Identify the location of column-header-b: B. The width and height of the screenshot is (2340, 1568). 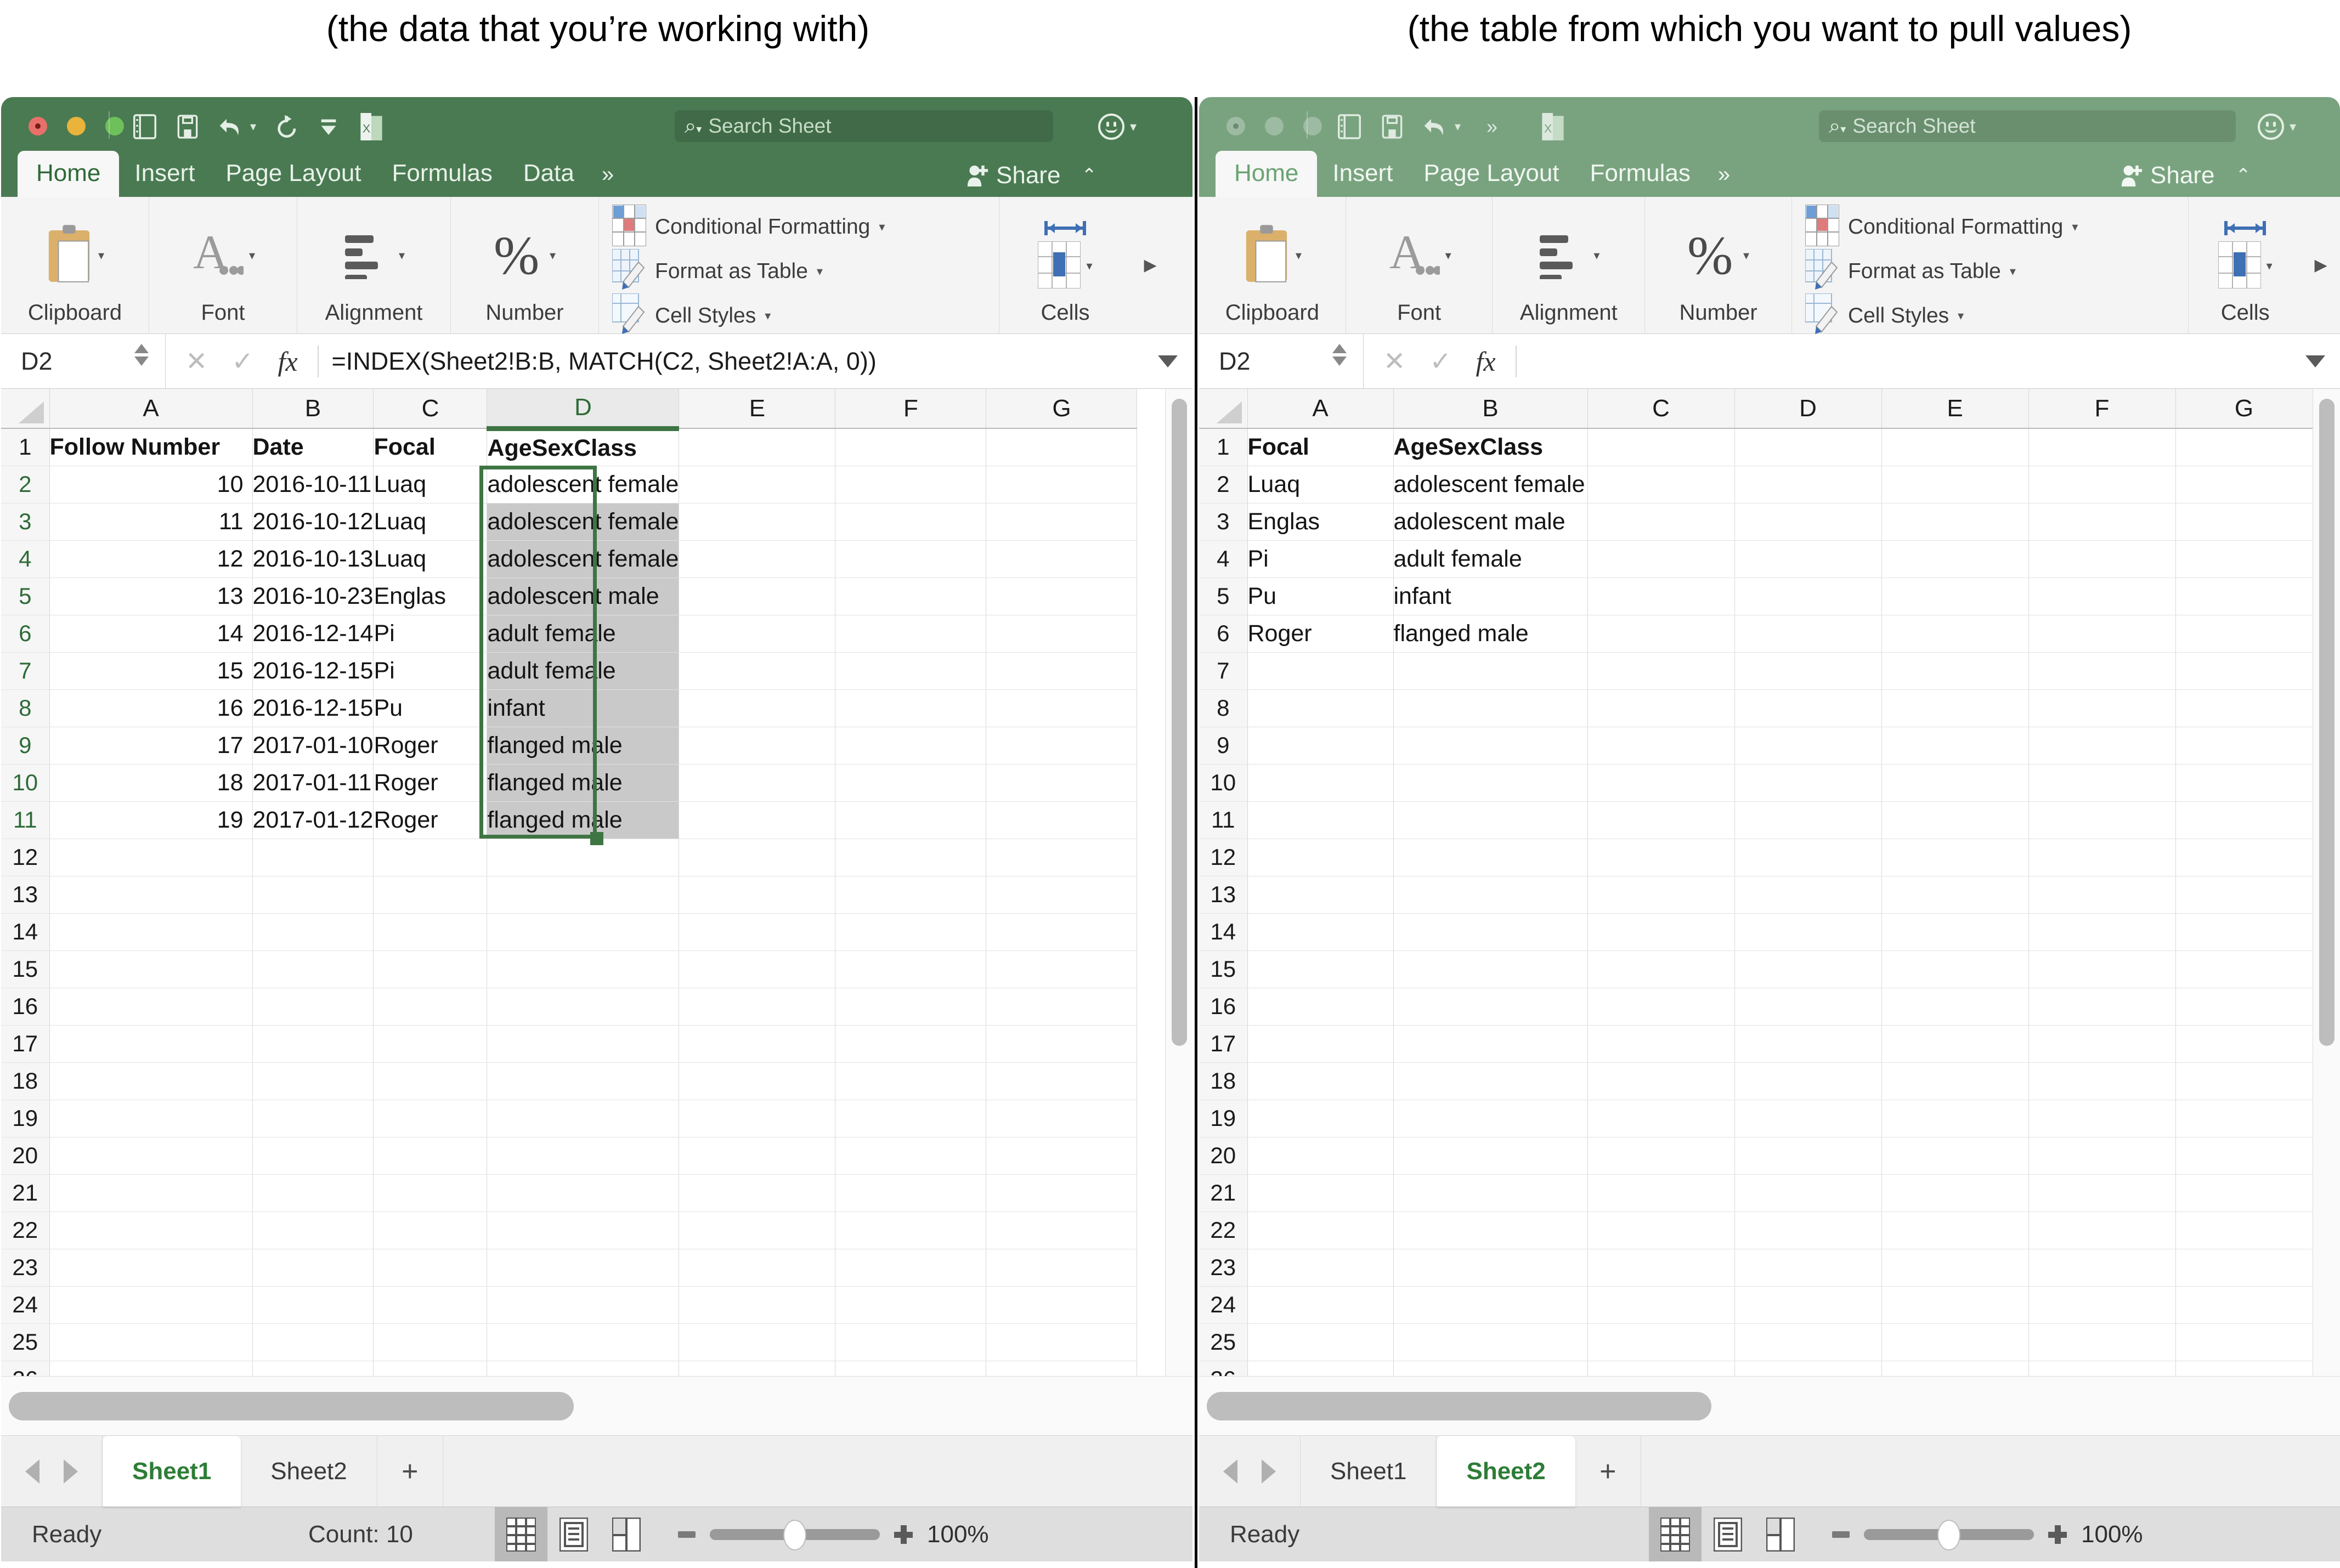
(1490, 409).